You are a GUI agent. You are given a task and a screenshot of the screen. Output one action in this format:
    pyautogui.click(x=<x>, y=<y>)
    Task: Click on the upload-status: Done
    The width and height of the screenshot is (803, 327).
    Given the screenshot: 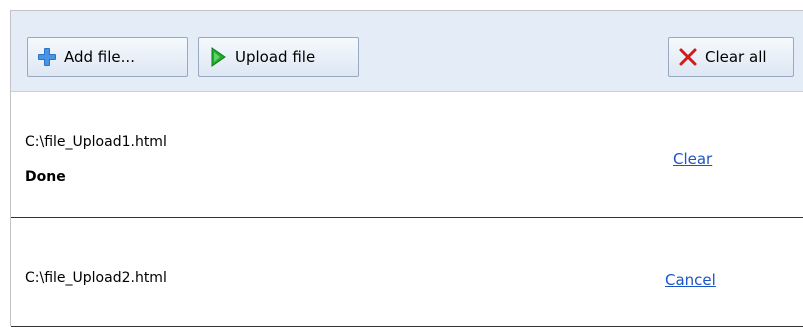 What is the action you would take?
    pyautogui.click(x=45, y=177)
    